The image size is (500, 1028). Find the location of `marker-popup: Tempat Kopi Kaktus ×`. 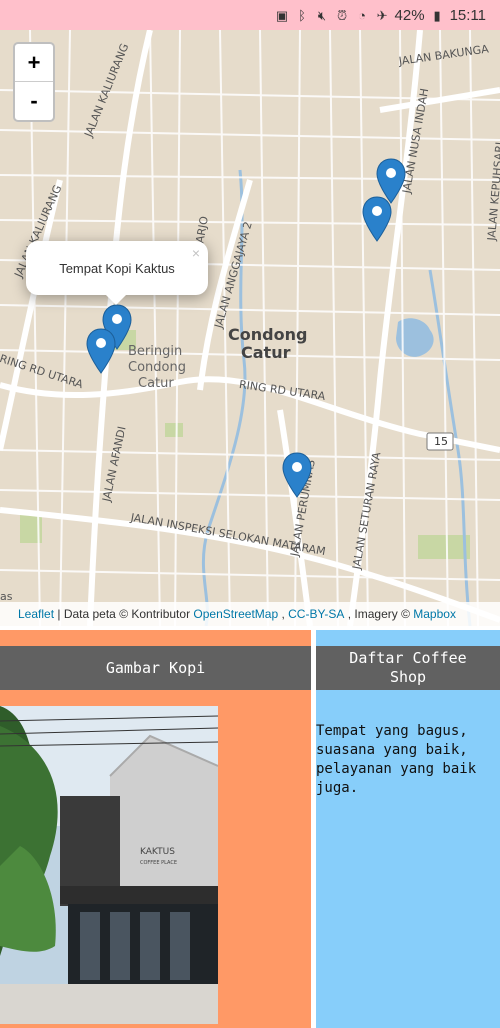

marker-popup: Tempat Kopi Kaktus × is located at coordinates (117, 268).